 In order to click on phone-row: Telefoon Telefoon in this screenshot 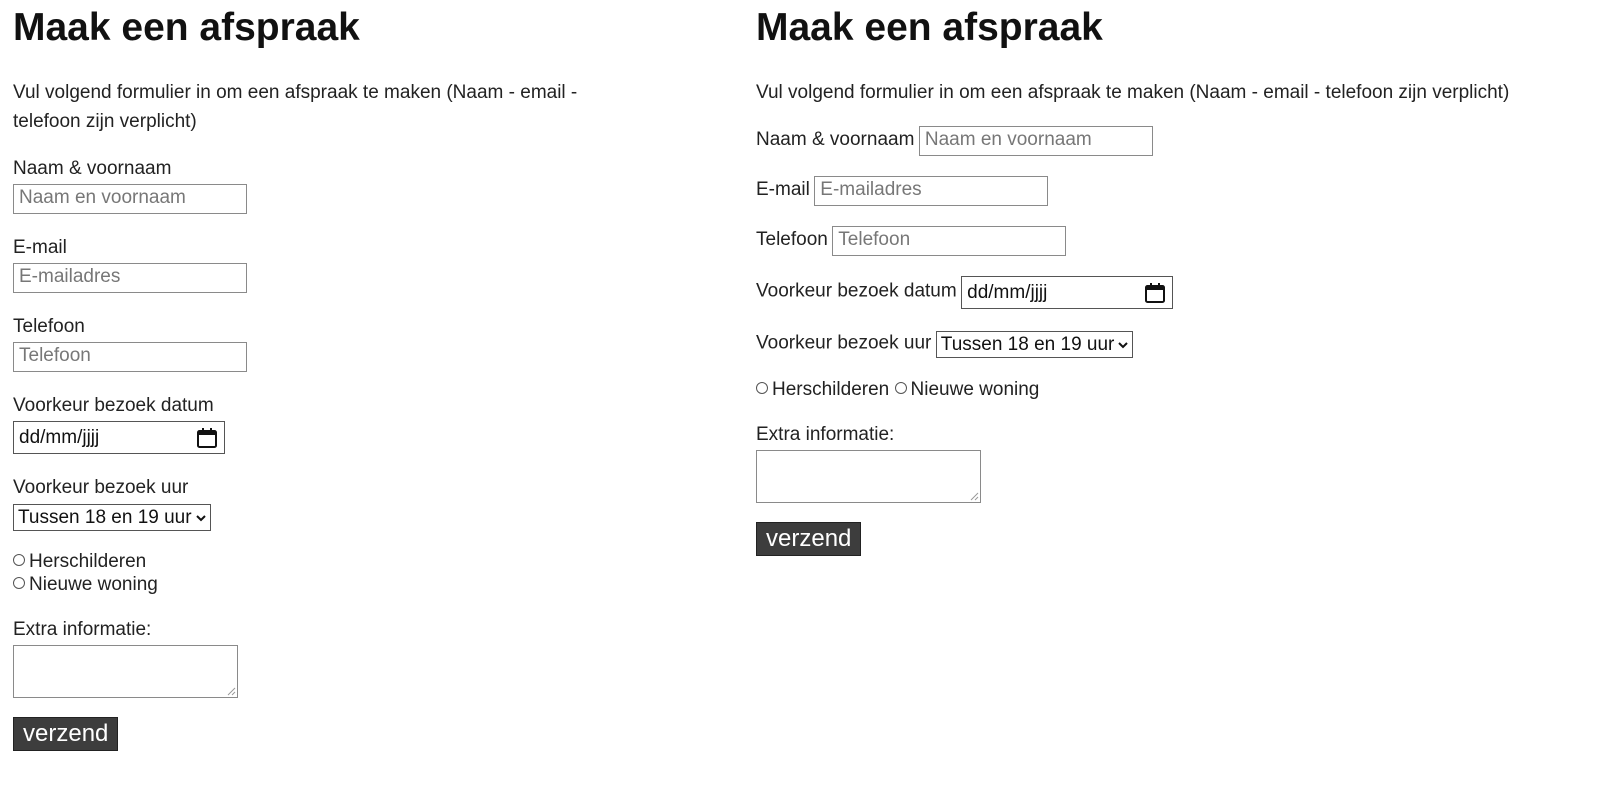, I will do `click(911, 241)`.